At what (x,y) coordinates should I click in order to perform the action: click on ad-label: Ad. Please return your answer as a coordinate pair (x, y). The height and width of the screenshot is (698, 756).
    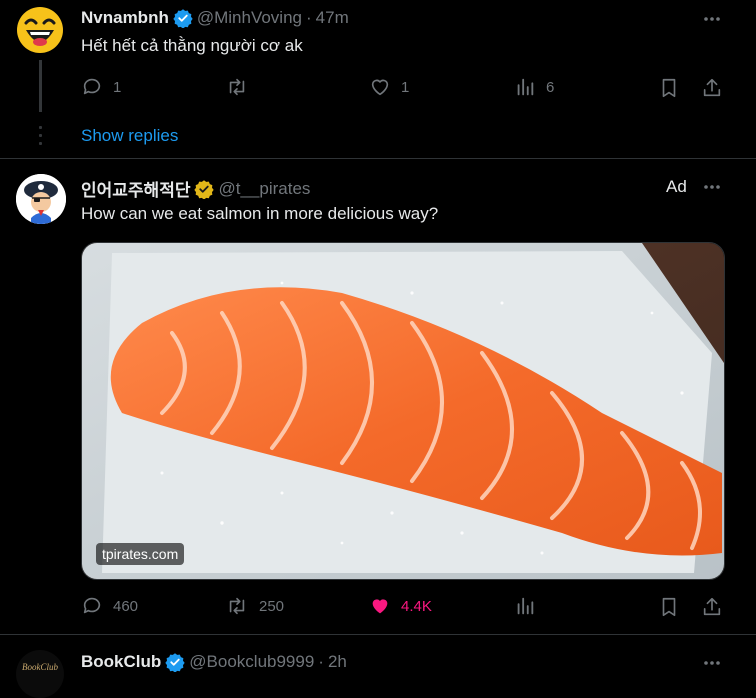
    Looking at the image, I should click on (676, 186).